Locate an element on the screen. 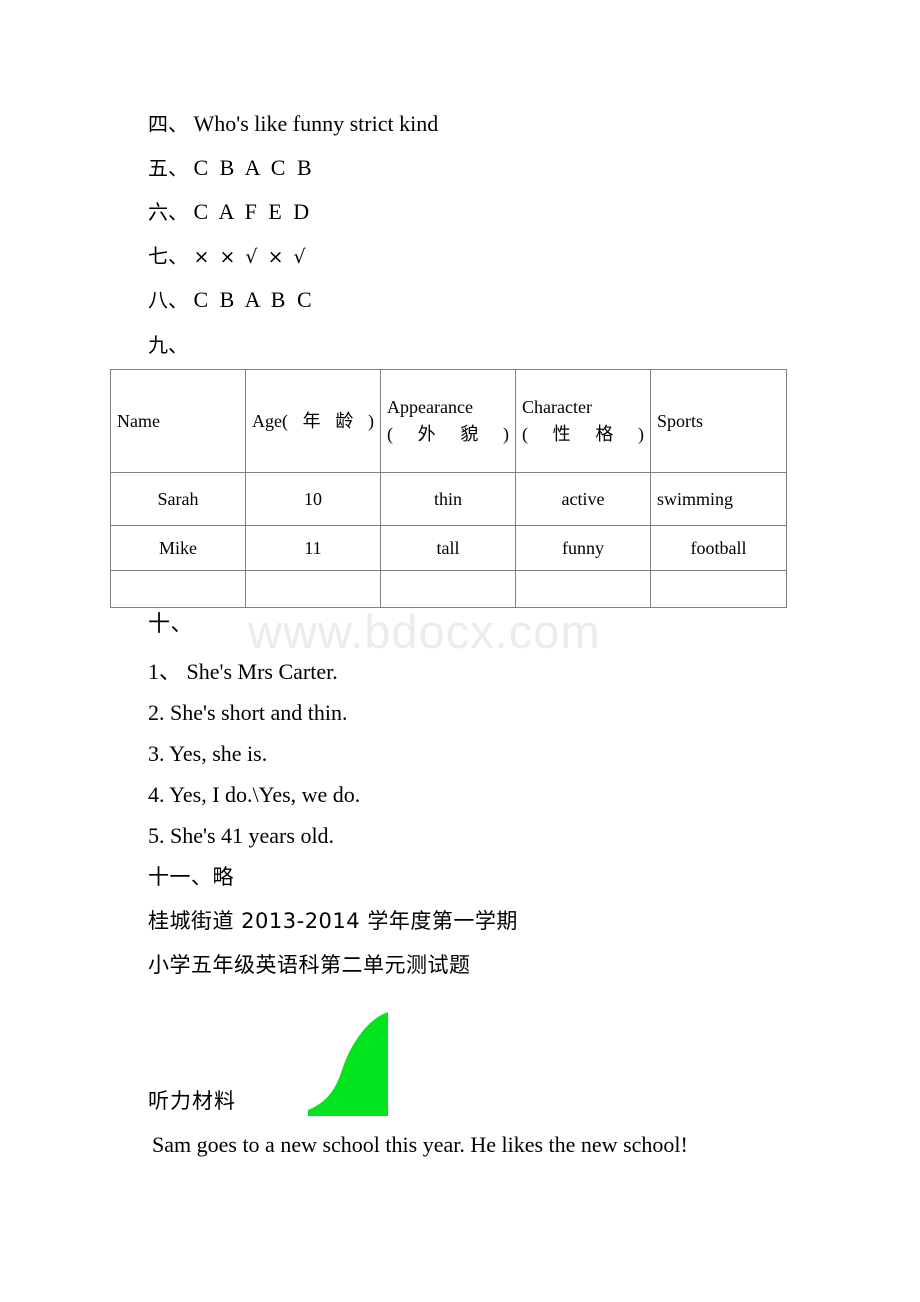 The width and height of the screenshot is (920, 1302). section-ten-item-4: 4. Yes, I do.\Yes, we do. is located at coordinates (254, 794).